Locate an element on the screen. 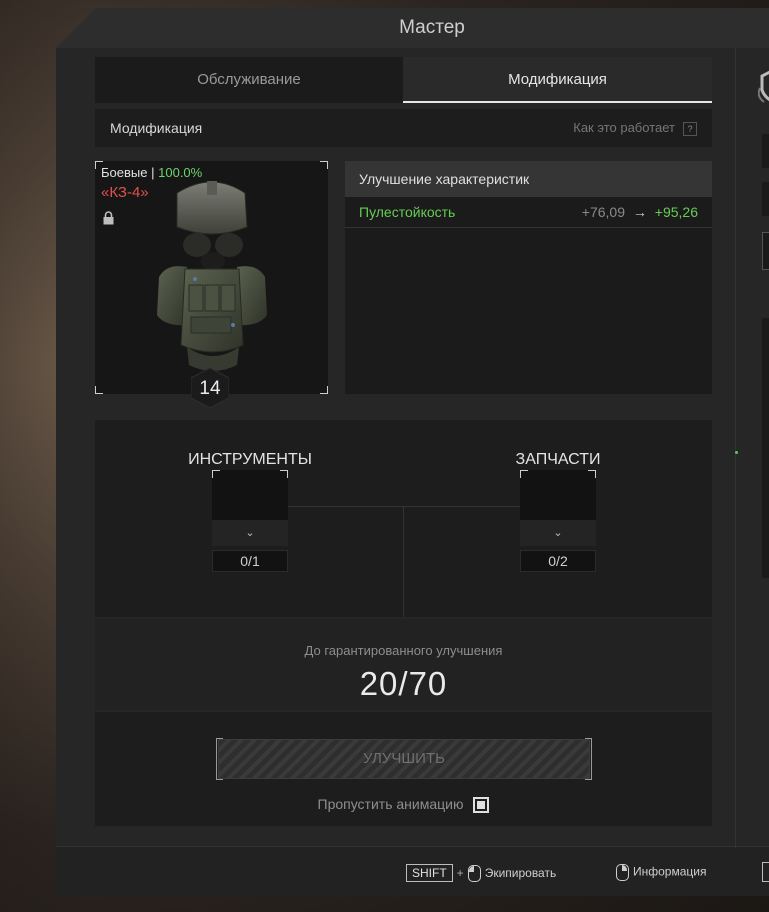 Image resolution: width=769 pixels, height=912 pixels. upgrade-button-label: УЛУЧШИТЬ is located at coordinates (404, 758).